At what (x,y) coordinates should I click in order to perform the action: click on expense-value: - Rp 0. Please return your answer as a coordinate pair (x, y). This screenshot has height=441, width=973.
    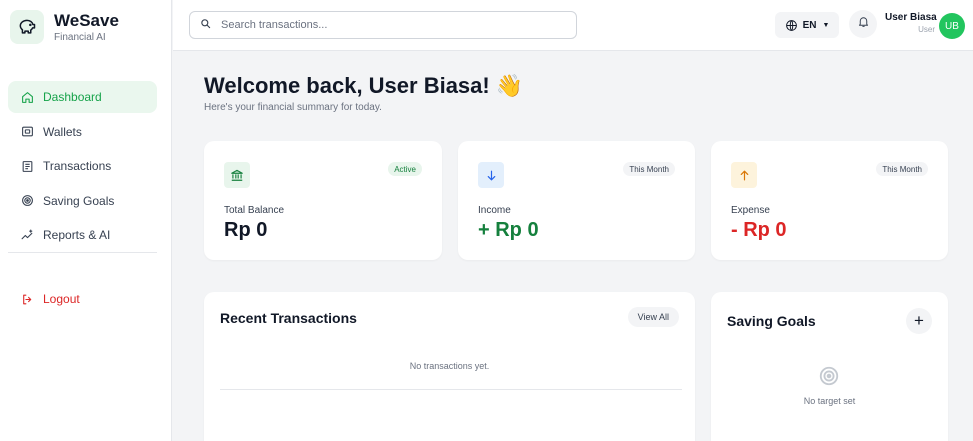
    Looking at the image, I should click on (759, 230).